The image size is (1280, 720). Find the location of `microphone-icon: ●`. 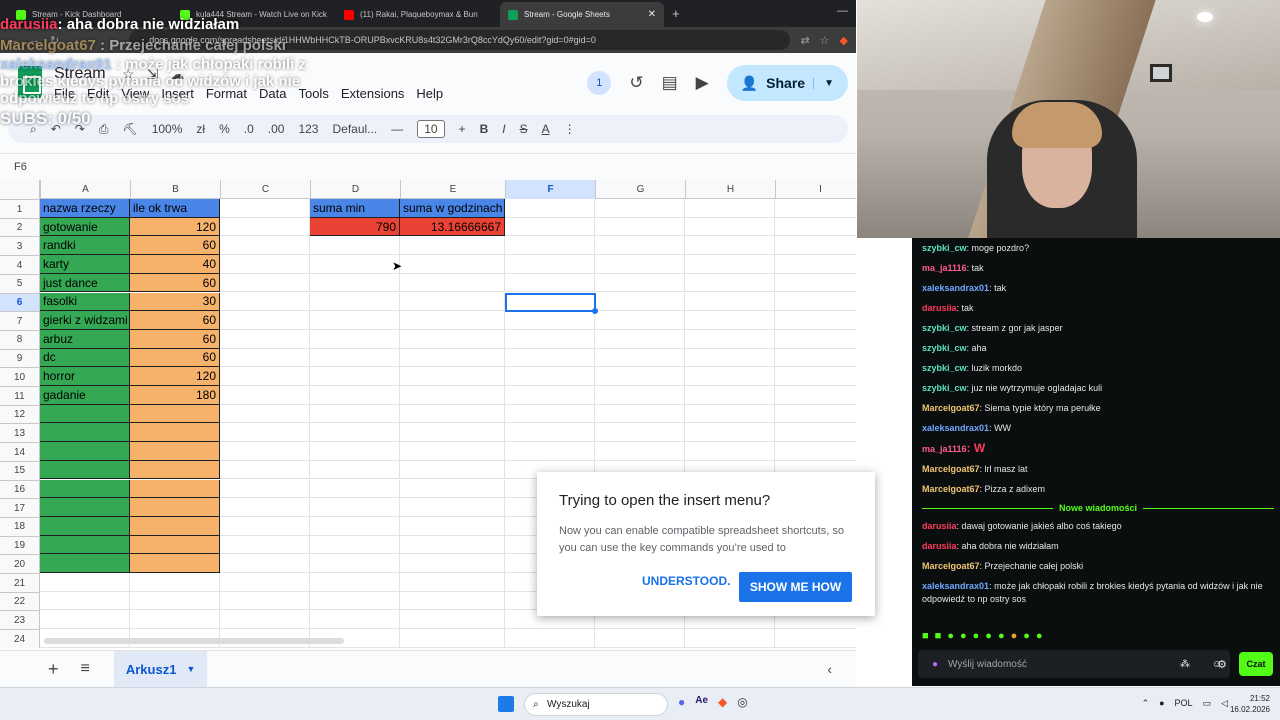

microphone-icon: ● is located at coordinates (1161, 703).